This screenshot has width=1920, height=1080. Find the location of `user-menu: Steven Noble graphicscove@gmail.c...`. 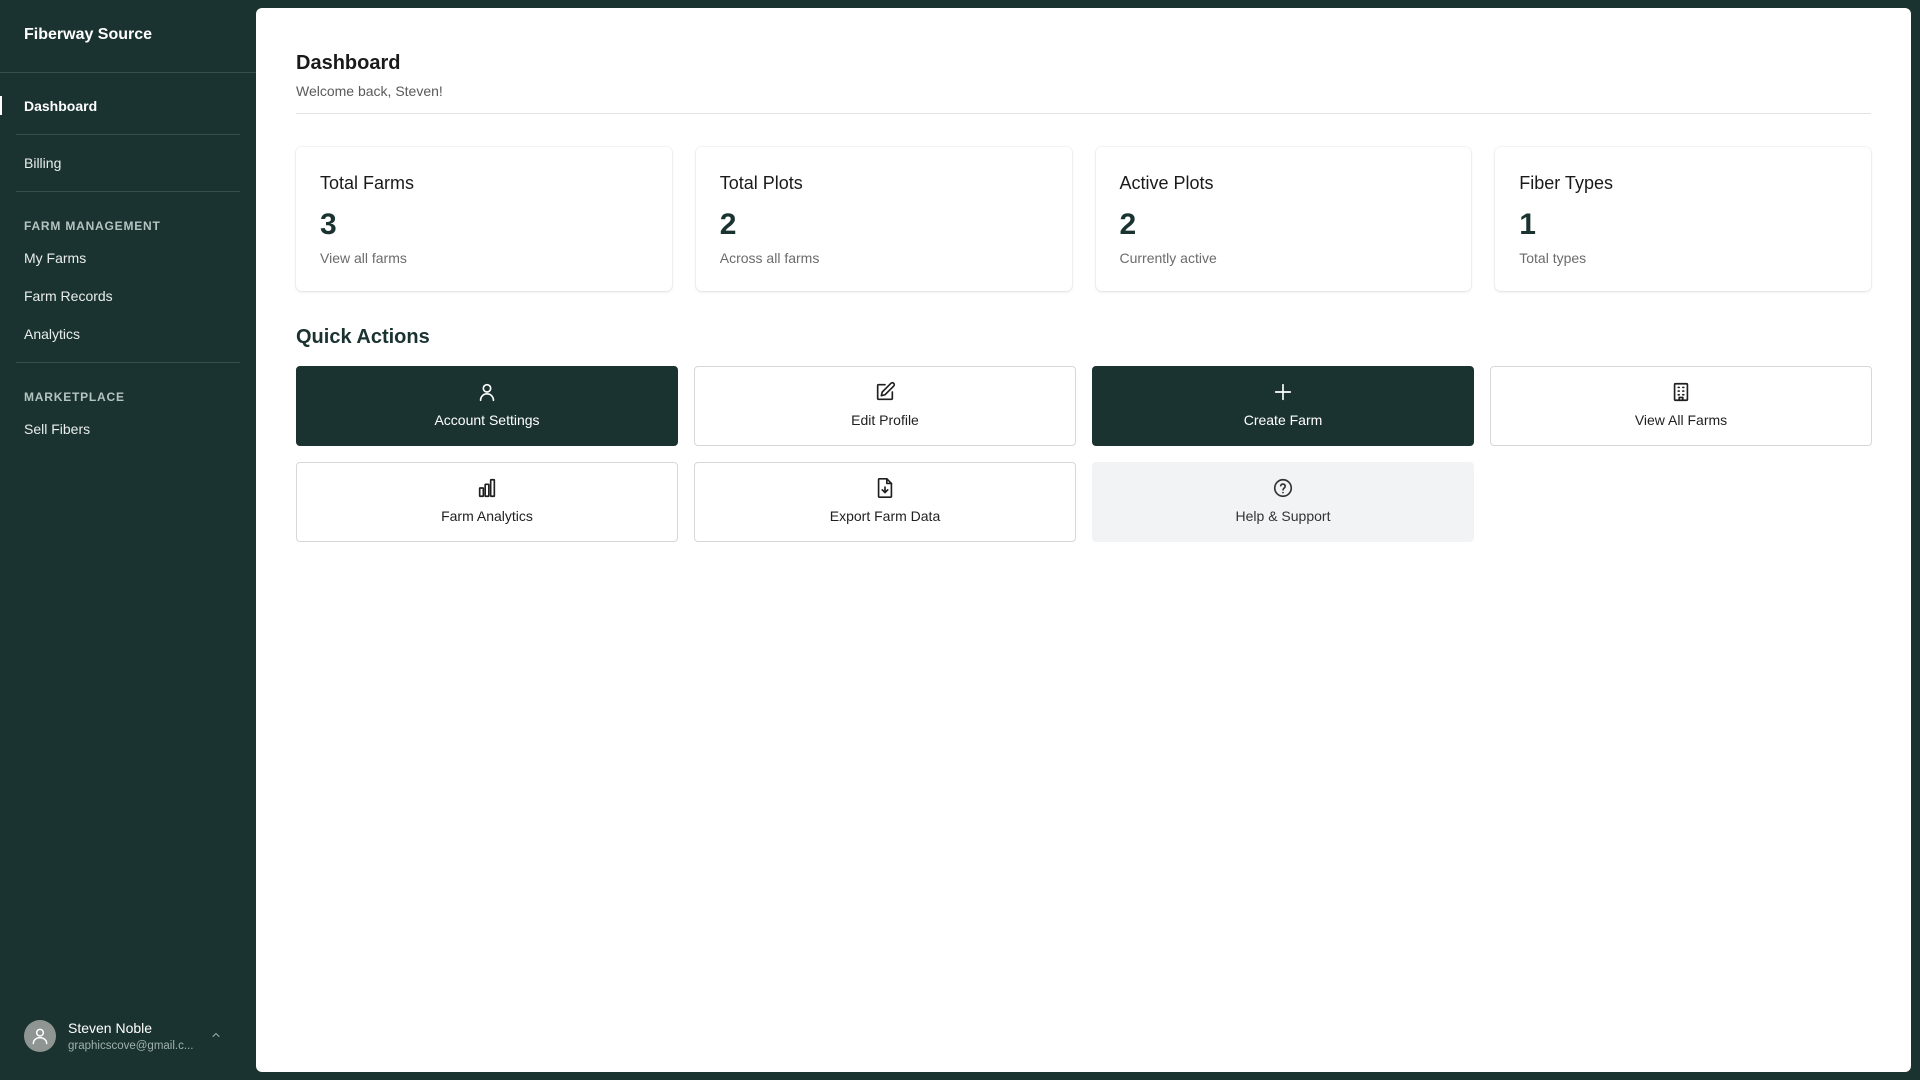

user-menu: Steven Noble graphicscove@gmail.c... is located at coordinates (129, 1036).